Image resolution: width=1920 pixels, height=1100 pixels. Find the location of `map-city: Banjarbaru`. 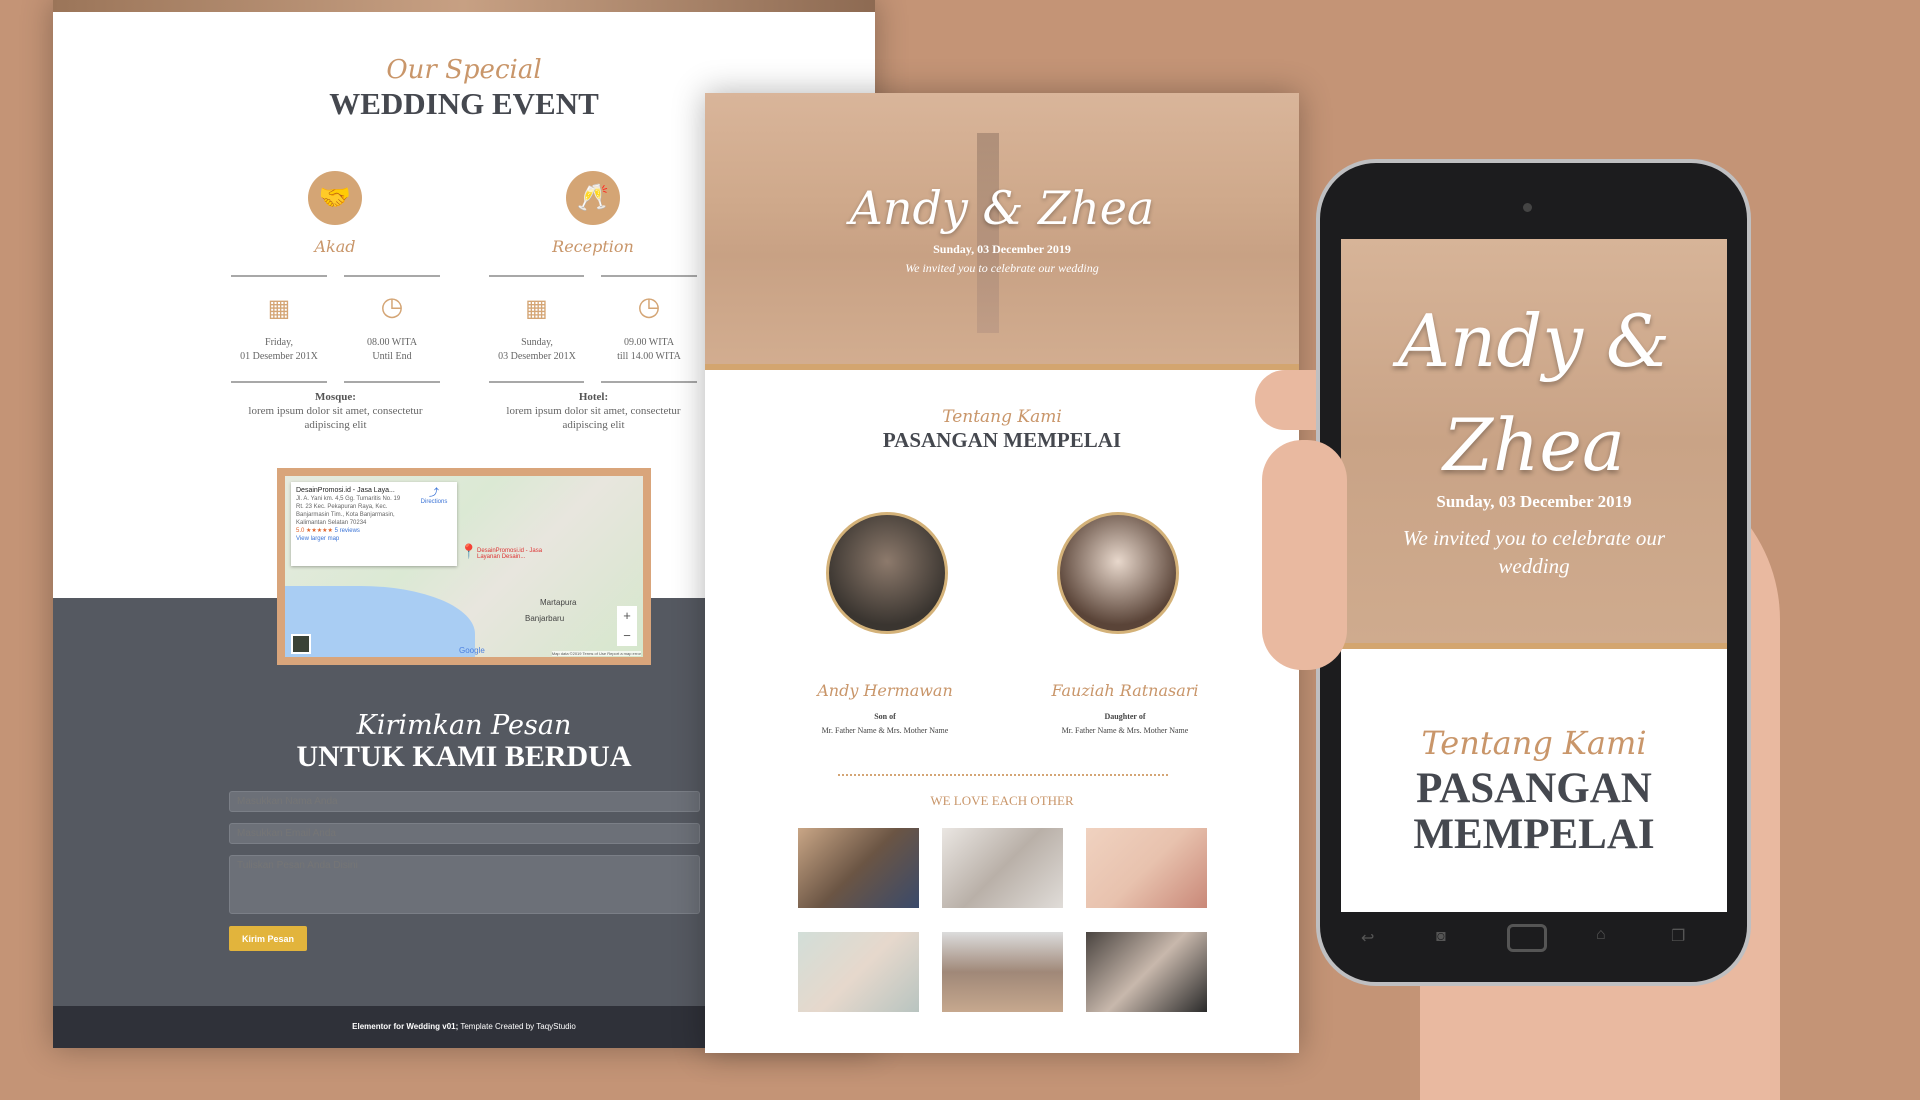

map-city: Banjarbaru is located at coordinates (545, 618).